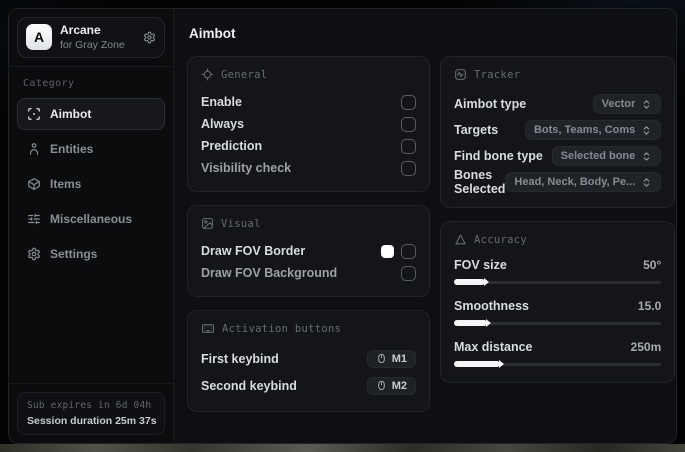  I want to click on setting-label: Enable, so click(221, 102).